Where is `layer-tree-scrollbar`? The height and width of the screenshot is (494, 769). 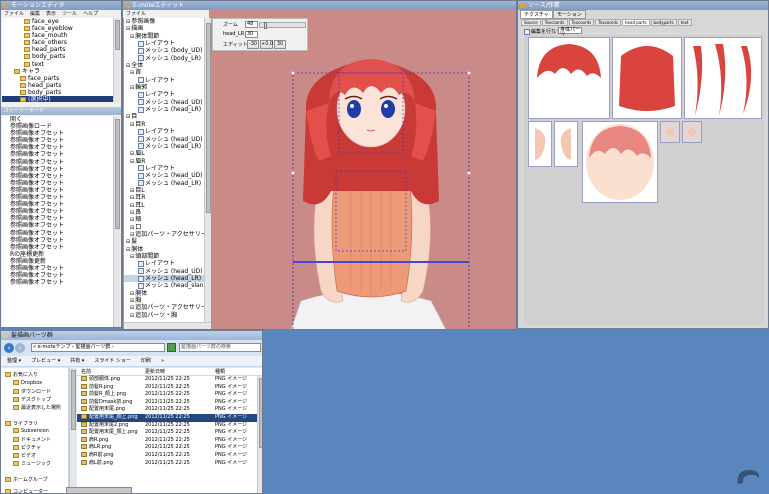 layer-tree-scrollbar is located at coordinates (116, 60).